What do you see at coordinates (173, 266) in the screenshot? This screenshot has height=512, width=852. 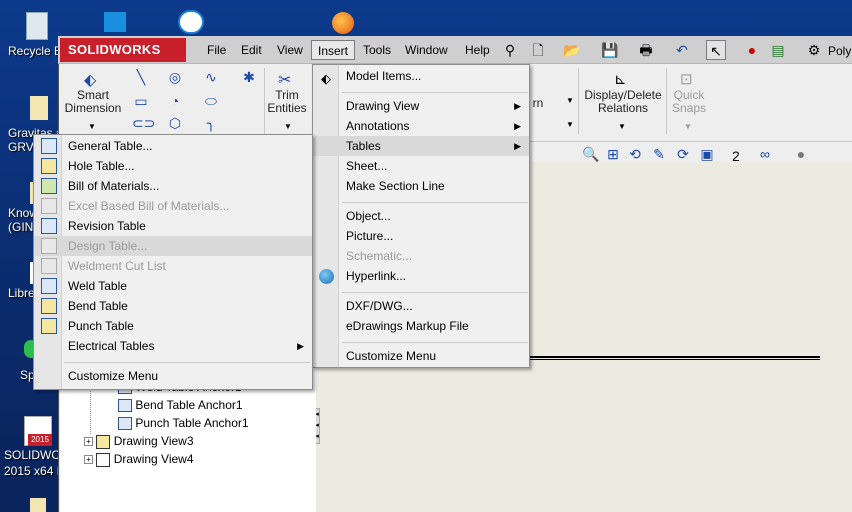 I see `menu-weldment-cut-list: Weldment Cut List` at bounding box center [173, 266].